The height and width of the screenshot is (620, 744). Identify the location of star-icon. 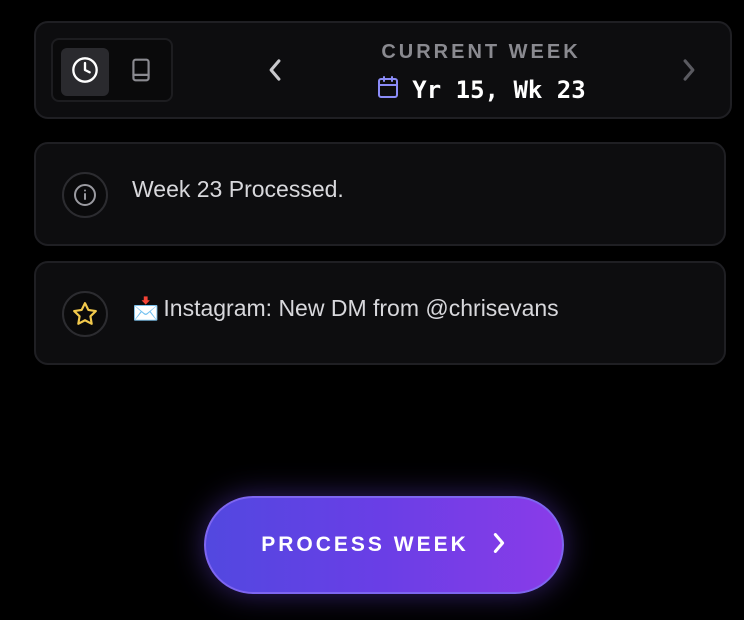
(85, 314).